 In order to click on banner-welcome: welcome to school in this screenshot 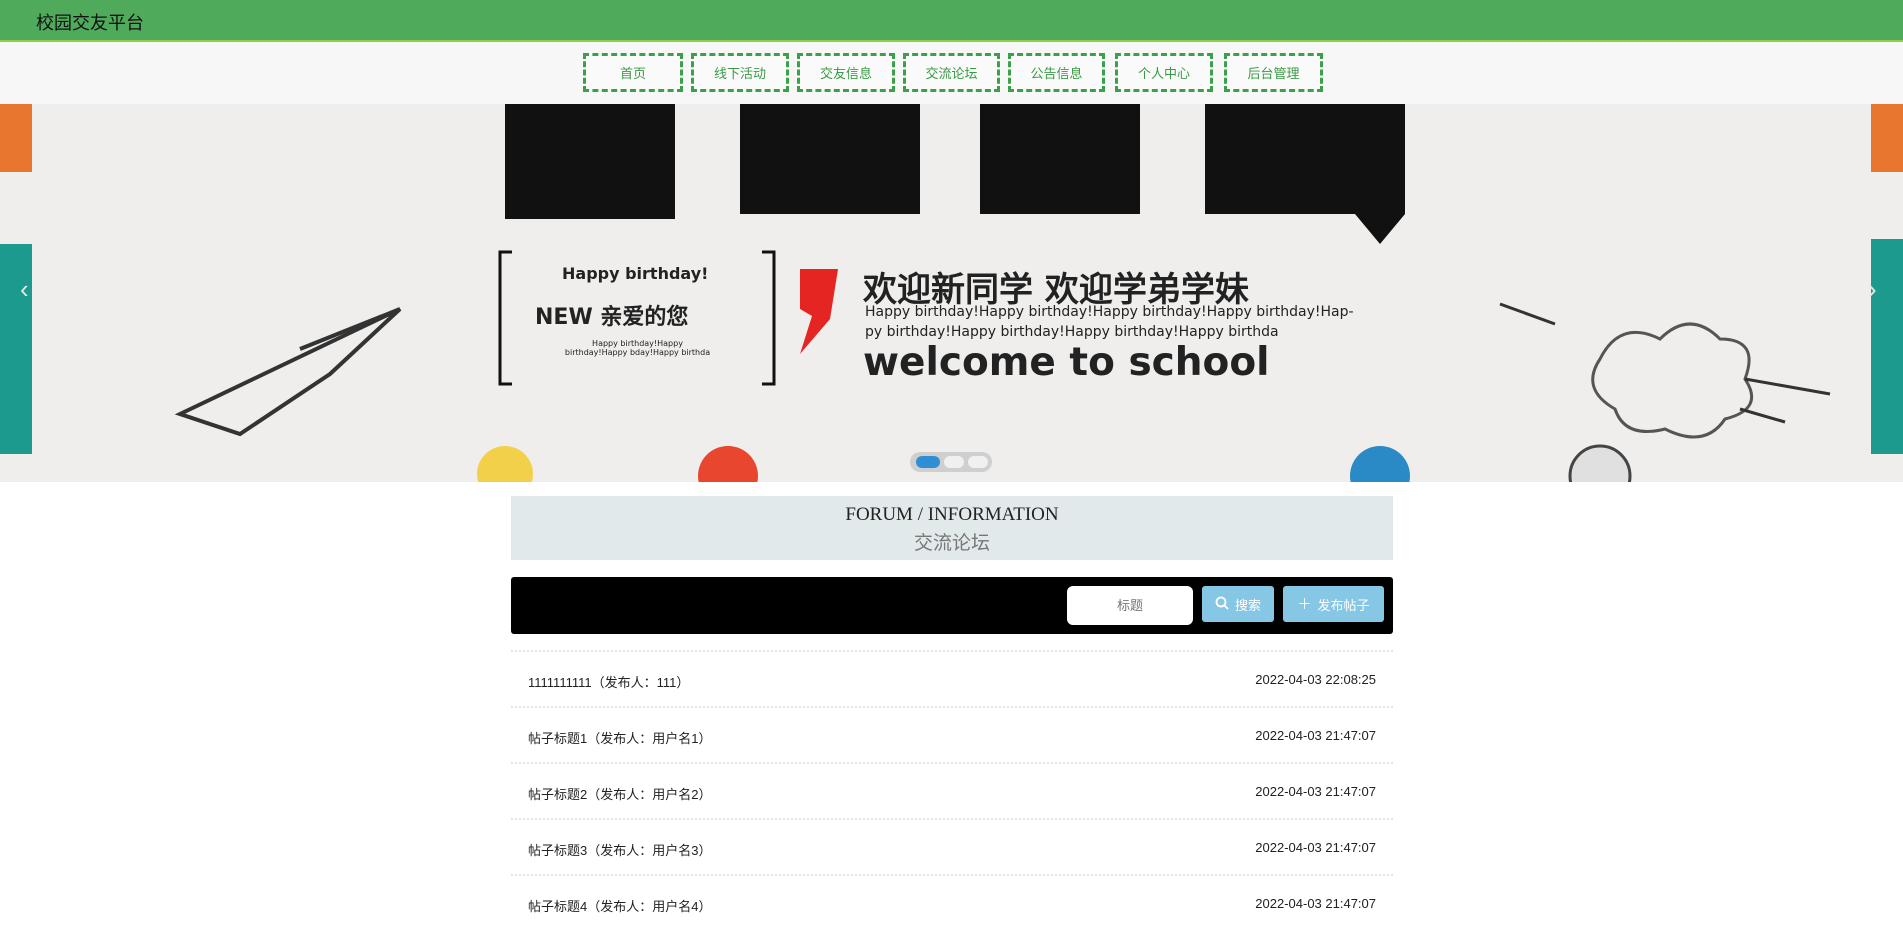, I will do `click(1066, 362)`.